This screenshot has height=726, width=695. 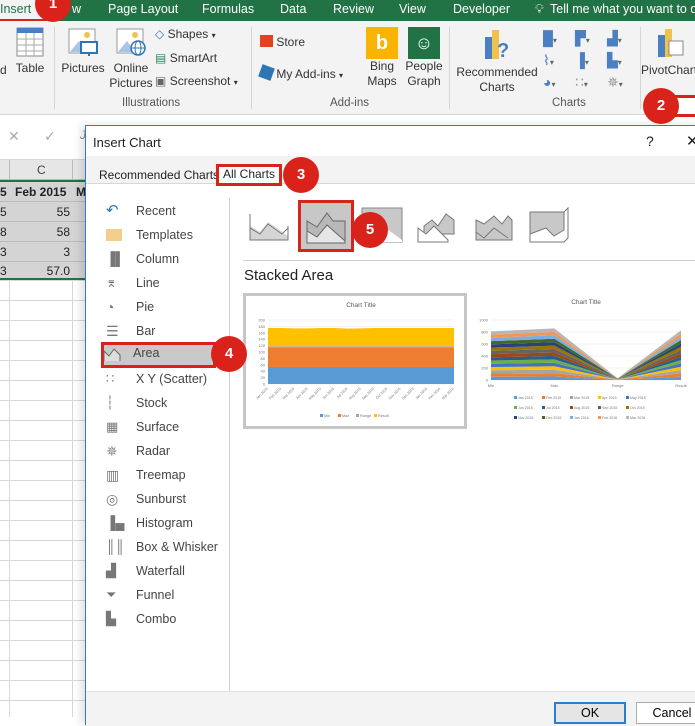 What do you see at coordinates (525, 418) in the screenshot?
I see `legend-label: Nov 2015` at bounding box center [525, 418].